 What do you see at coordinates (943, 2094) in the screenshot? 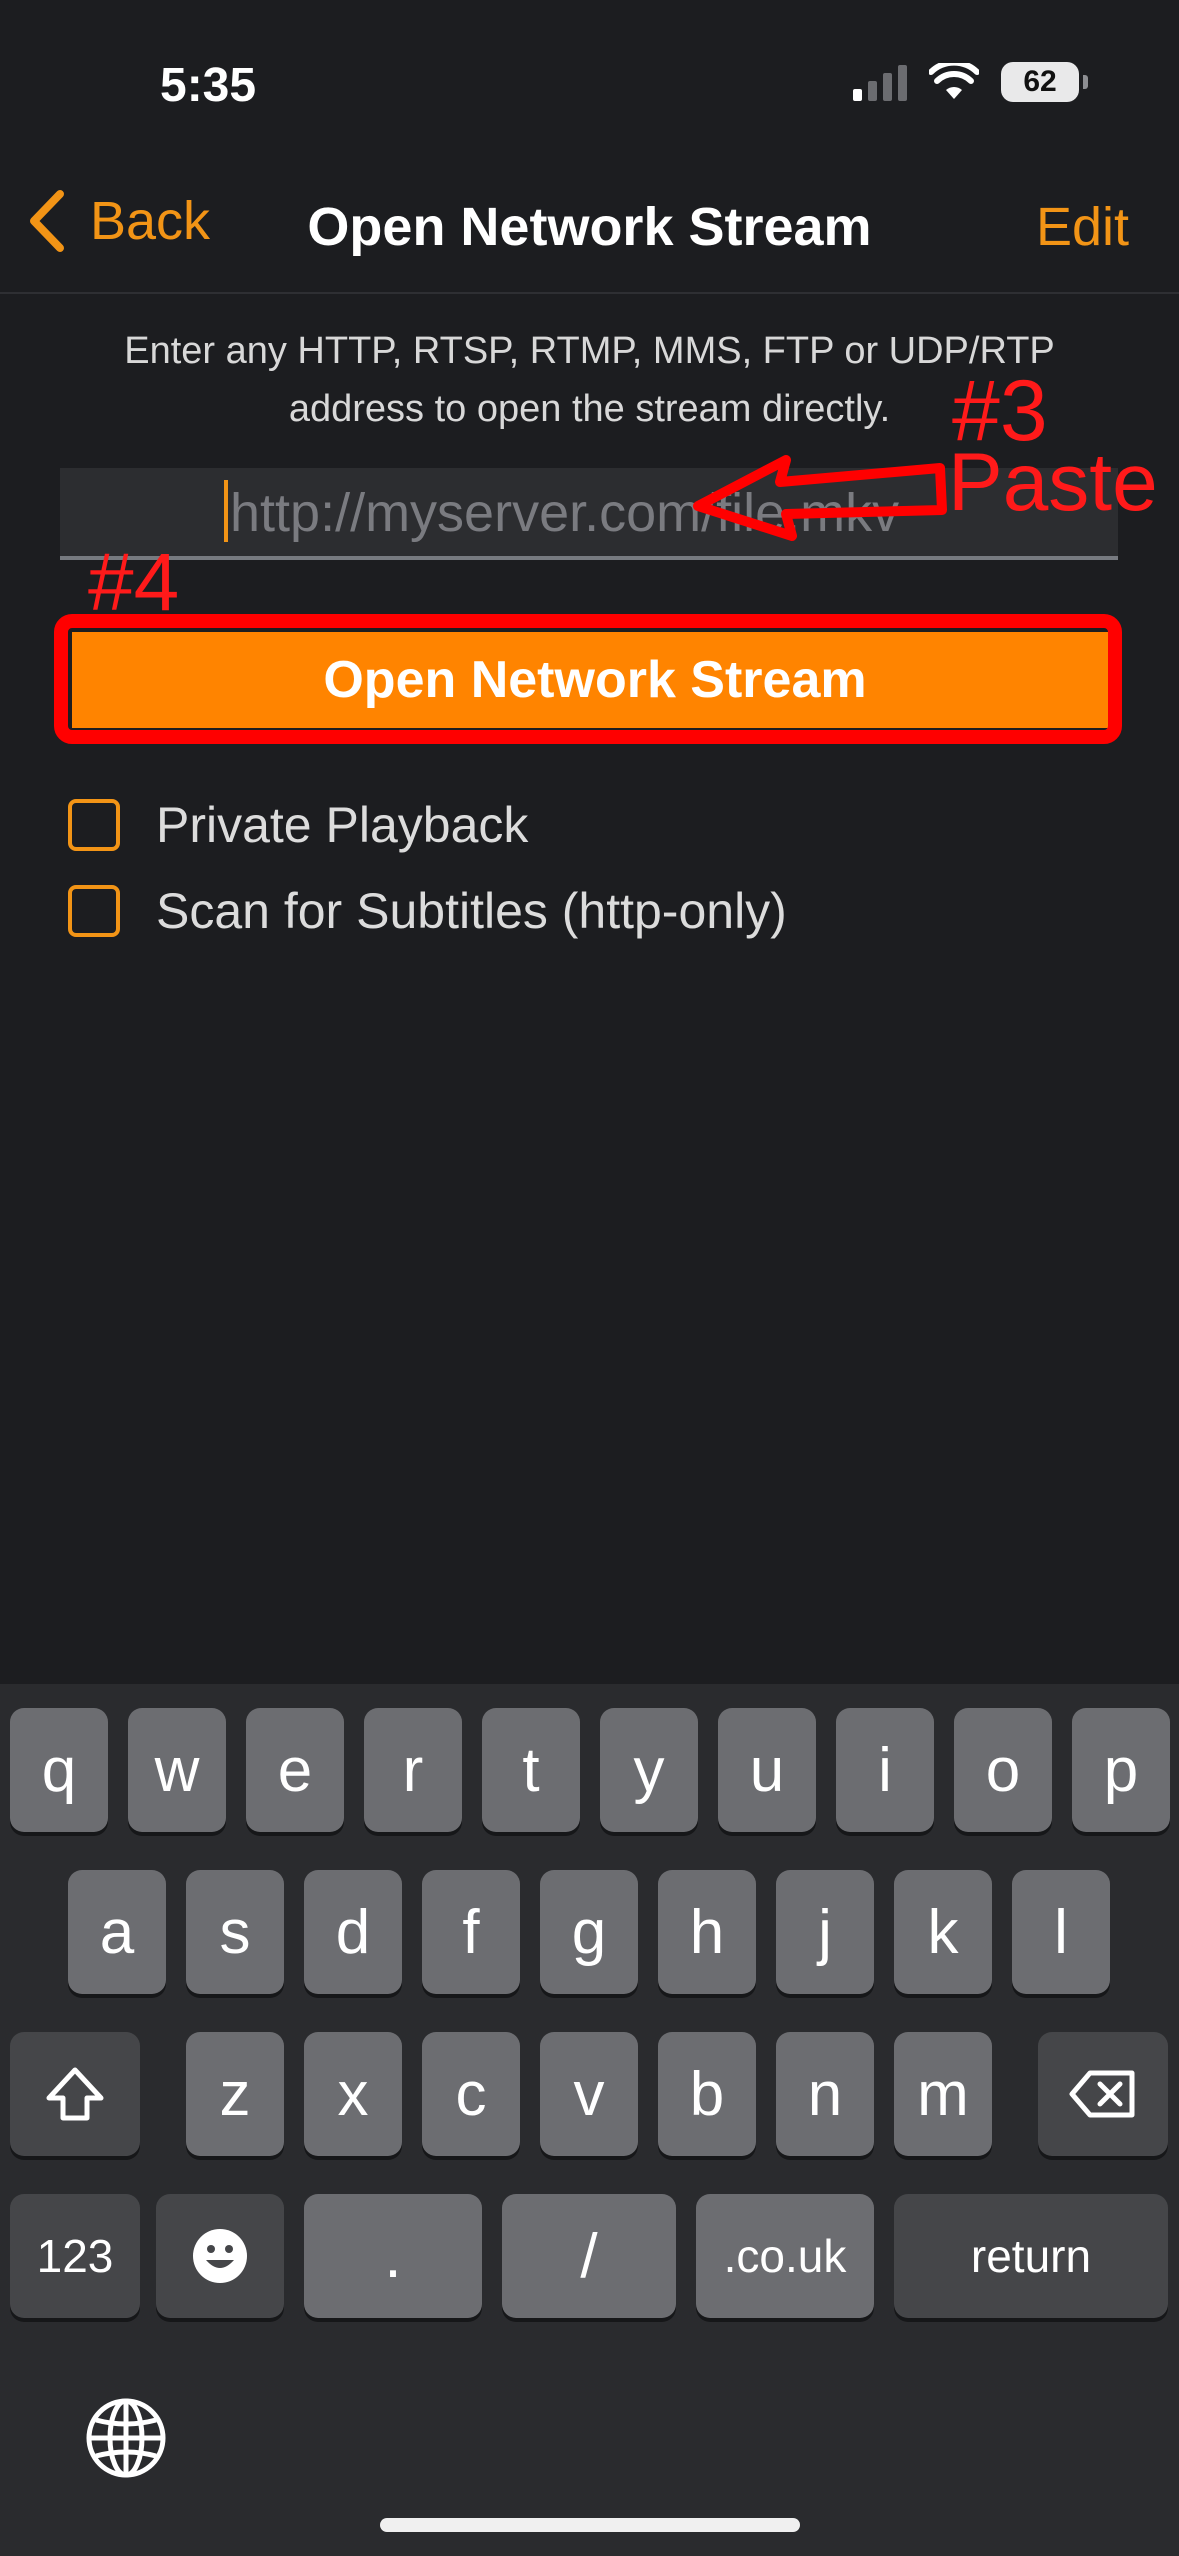
I see `key-m: m` at bounding box center [943, 2094].